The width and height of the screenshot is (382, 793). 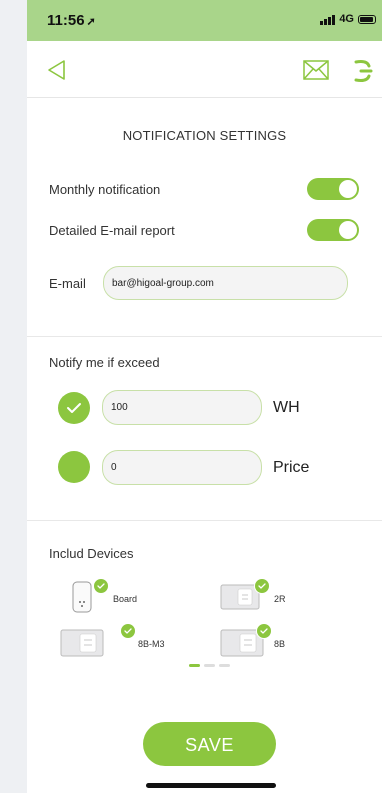 What do you see at coordinates (91, 22) in the screenshot?
I see `location-arrow-icon: ➚` at bounding box center [91, 22].